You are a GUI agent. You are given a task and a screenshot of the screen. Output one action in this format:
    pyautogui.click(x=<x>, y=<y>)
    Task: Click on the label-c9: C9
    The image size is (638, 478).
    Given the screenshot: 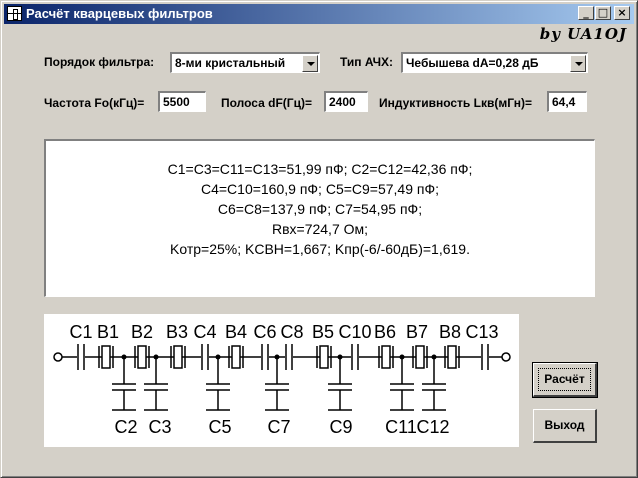 What is the action you would take?
    pyautogui.click(x=340, y=427)
    